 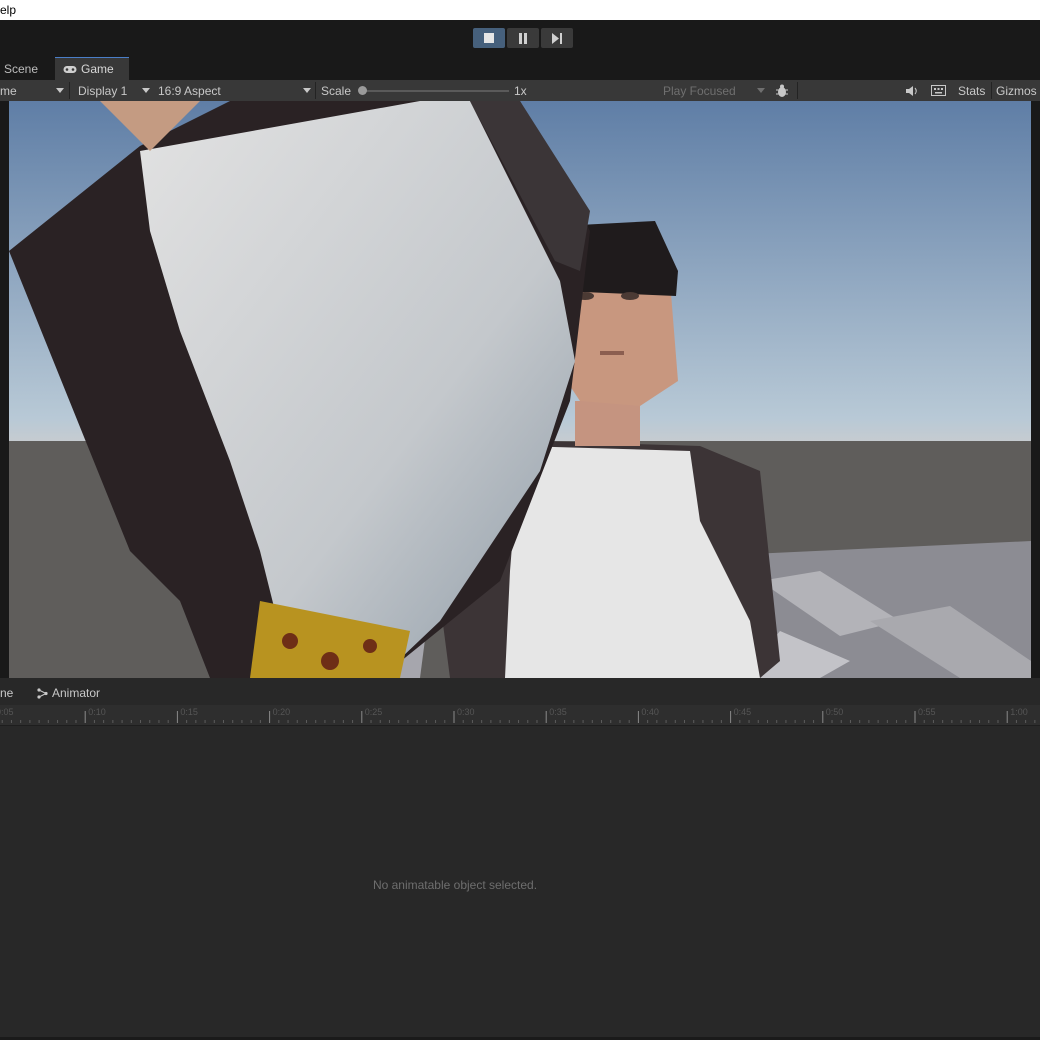 I want to click on step-button, so click(x=557, y=38).